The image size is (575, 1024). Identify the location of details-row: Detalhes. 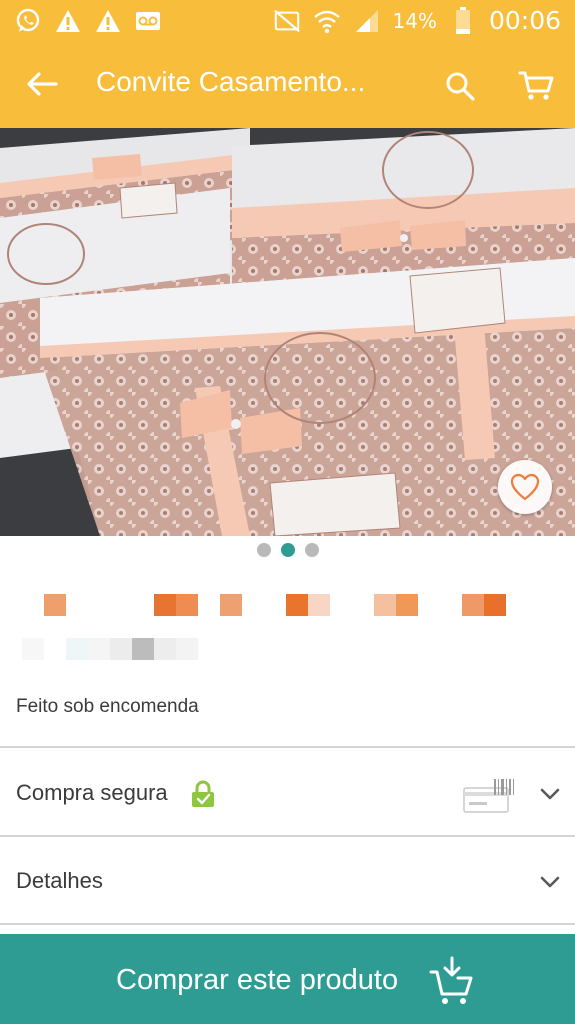
(287, 881).